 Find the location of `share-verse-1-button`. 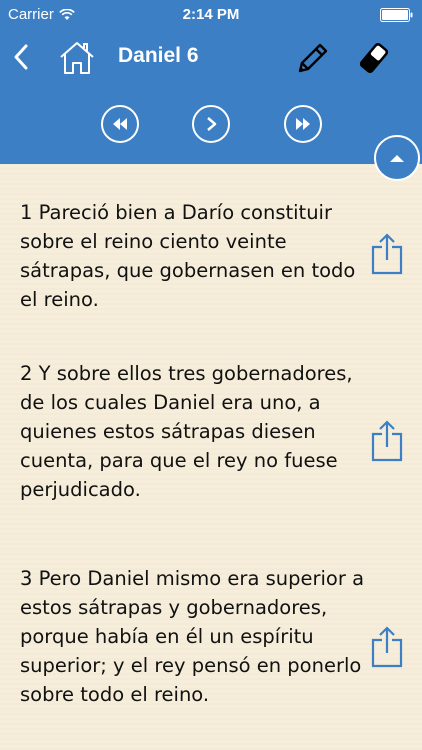

share-verse-1-button is located at coordinates (387, 254).